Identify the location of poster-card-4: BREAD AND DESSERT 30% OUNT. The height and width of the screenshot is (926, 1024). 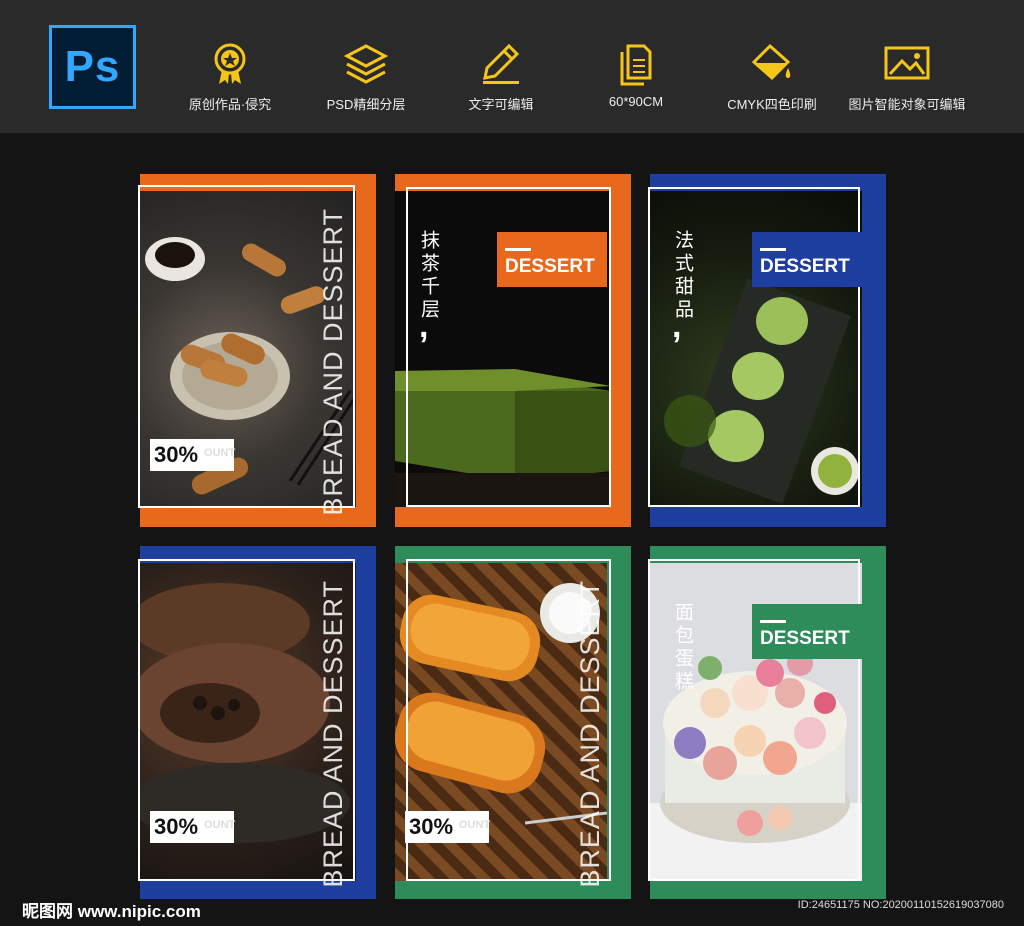
(257, 722).